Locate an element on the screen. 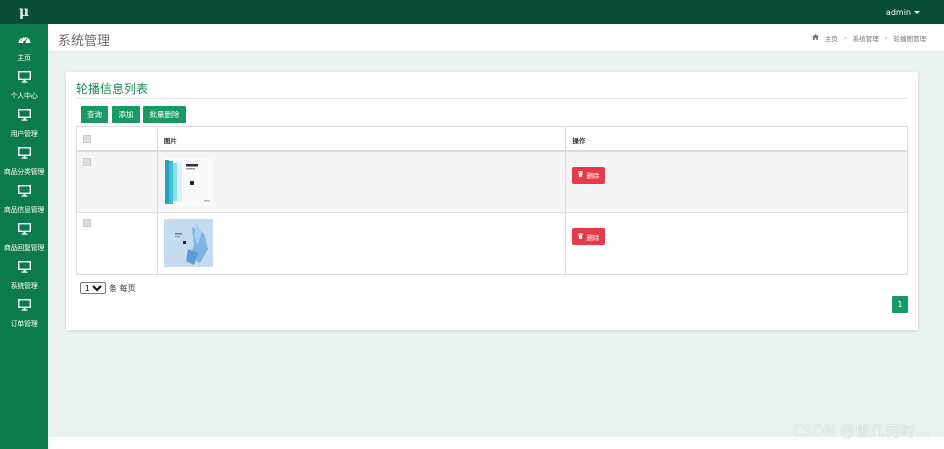 This screenshot has height=449, width=944. add-button: 添加 is located at coordinates (126, 114).